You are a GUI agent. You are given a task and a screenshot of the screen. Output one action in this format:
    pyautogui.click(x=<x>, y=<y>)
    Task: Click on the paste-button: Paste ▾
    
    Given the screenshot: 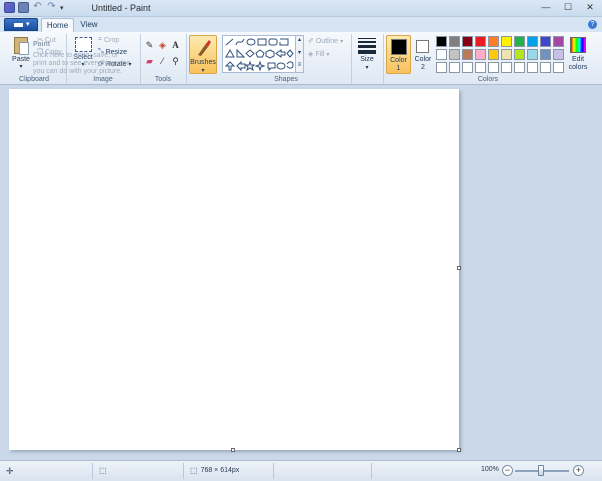 What is the action you would take?
    pyautogui.click(x=21, y=53)
    